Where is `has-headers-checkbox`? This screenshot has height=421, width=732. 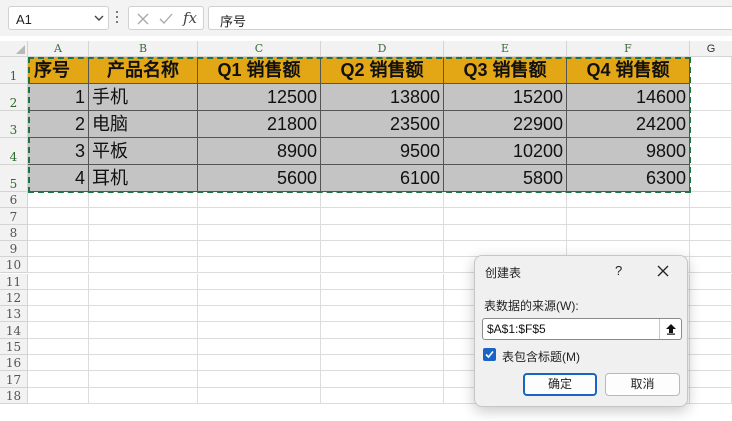 has-headers-checkbox is located at coordinates (489, 354).